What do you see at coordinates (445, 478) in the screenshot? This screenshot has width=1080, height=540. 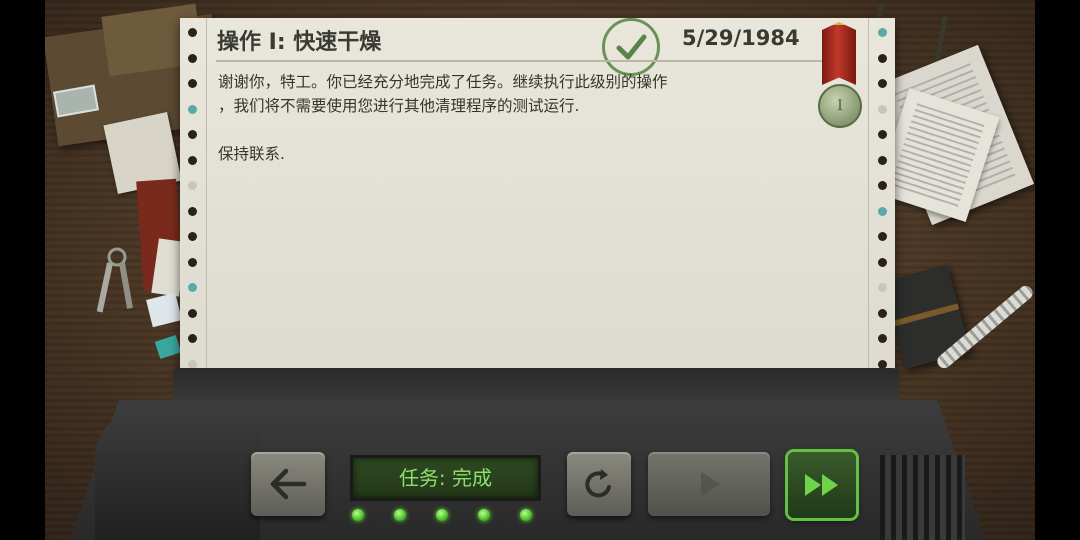 I see `mission-status-display: 任务: 完成` at bounding box center [445, 478].